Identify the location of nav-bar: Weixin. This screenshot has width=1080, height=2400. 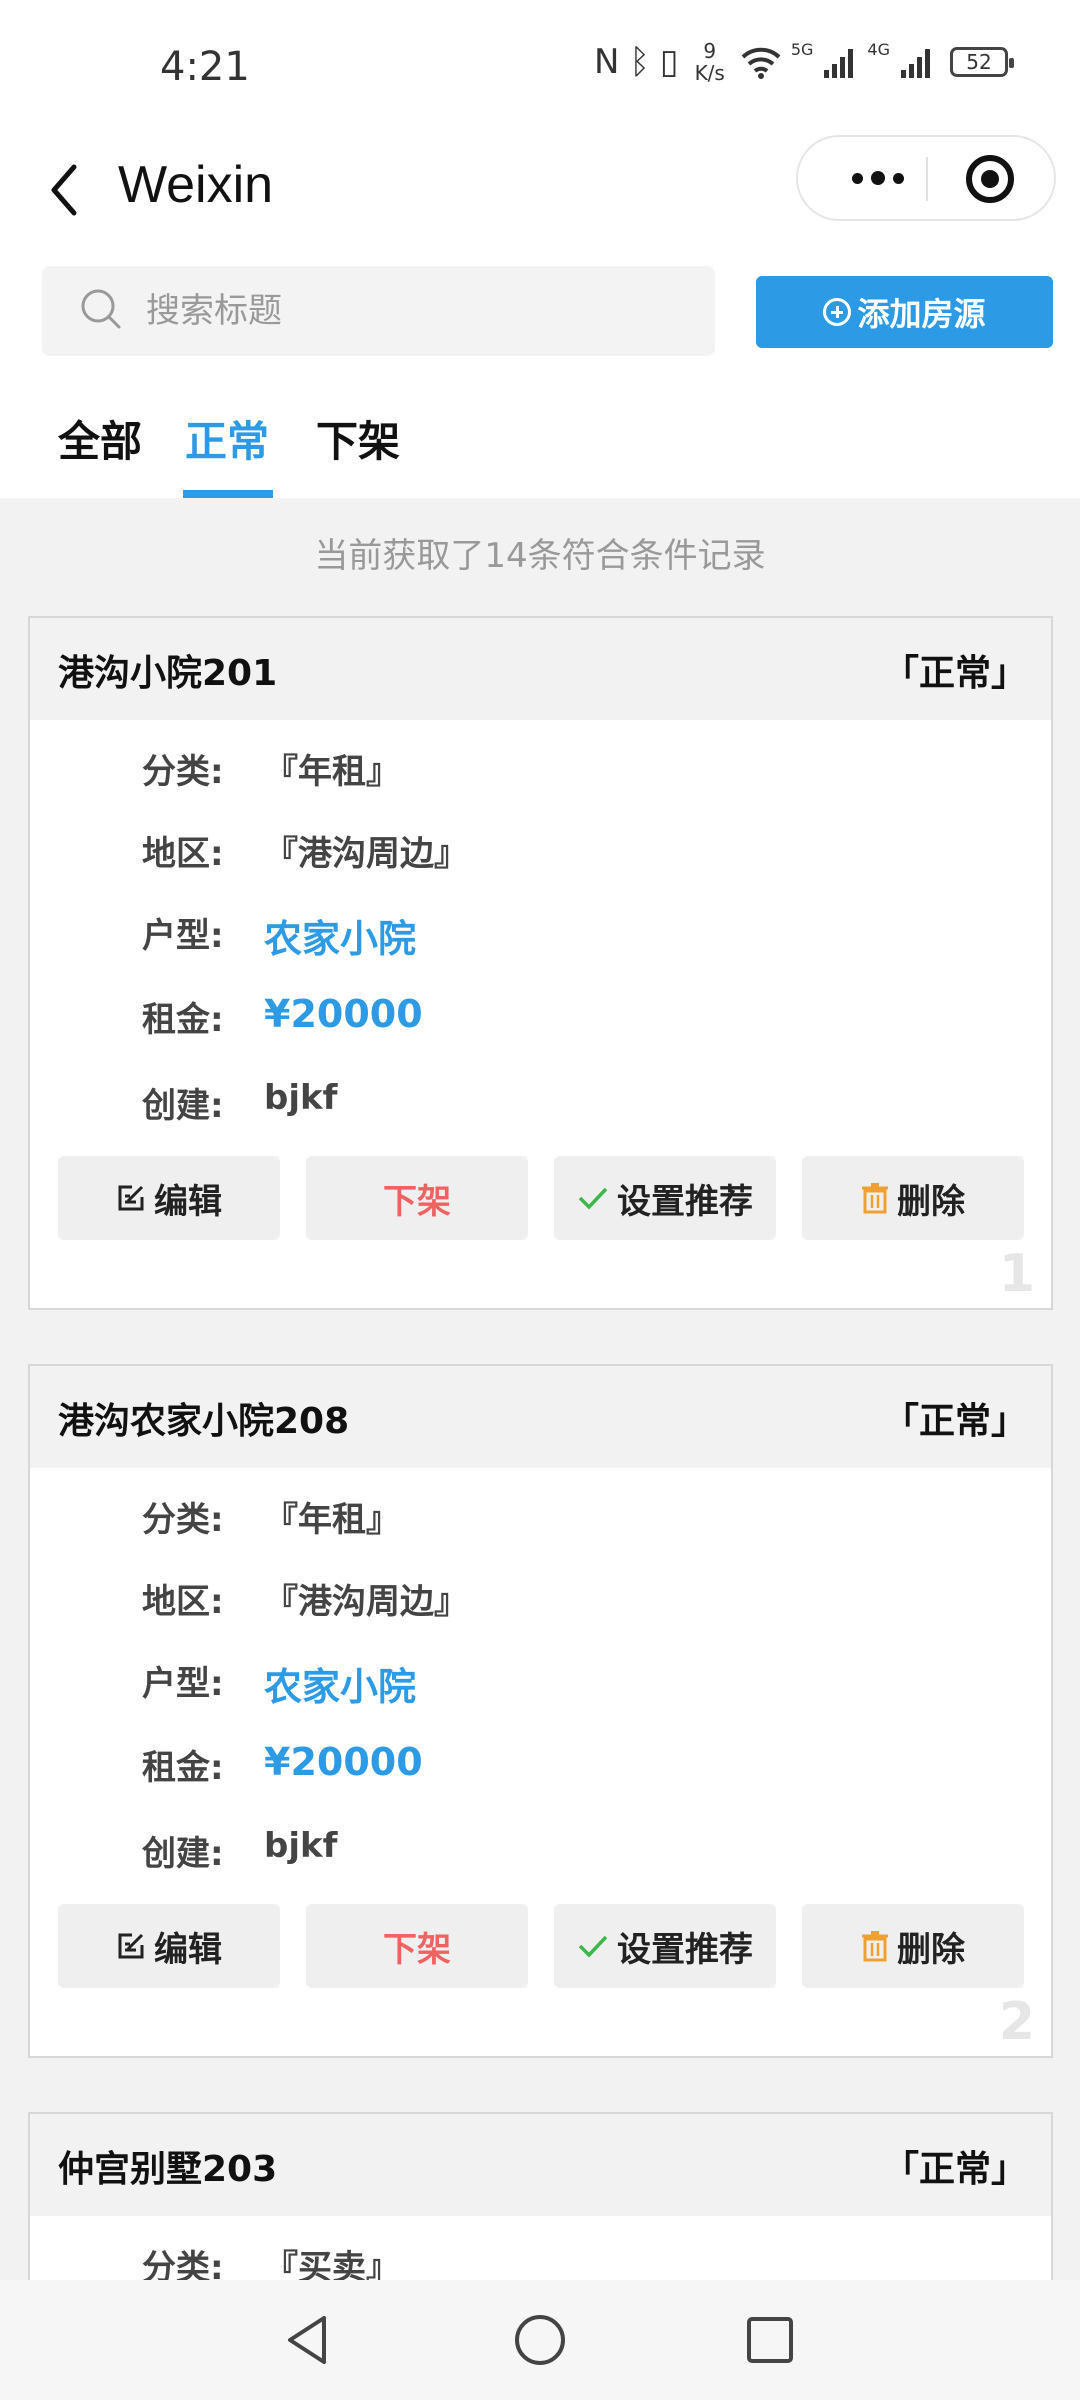
(540, 195).